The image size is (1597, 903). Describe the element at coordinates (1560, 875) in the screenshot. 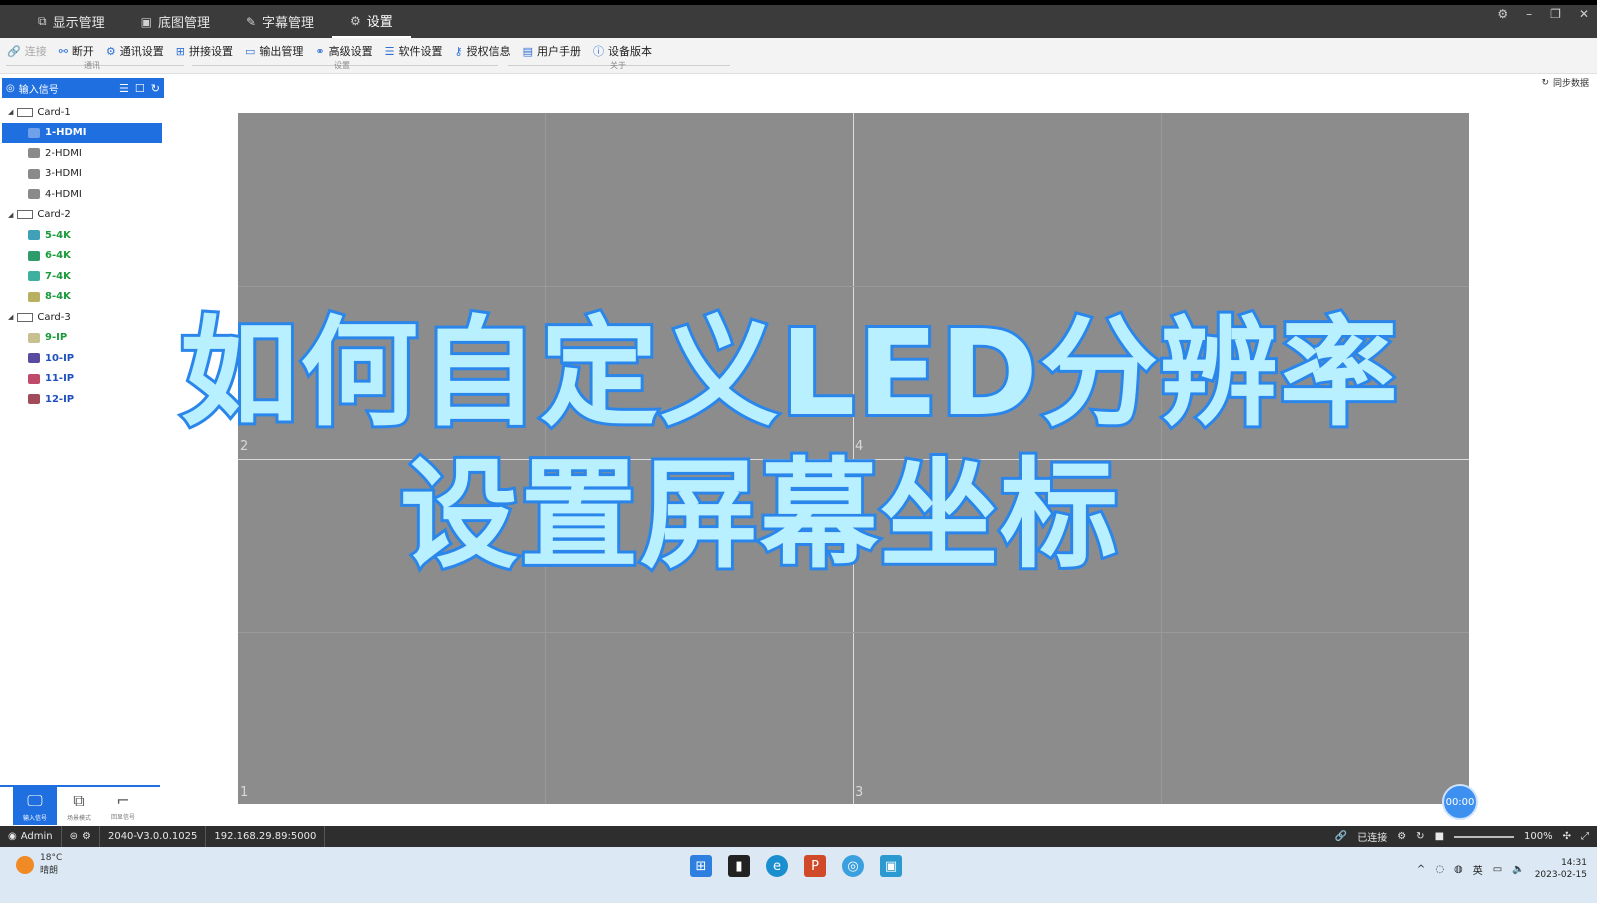

I see `clock-date: 2023-02-15` at that location.